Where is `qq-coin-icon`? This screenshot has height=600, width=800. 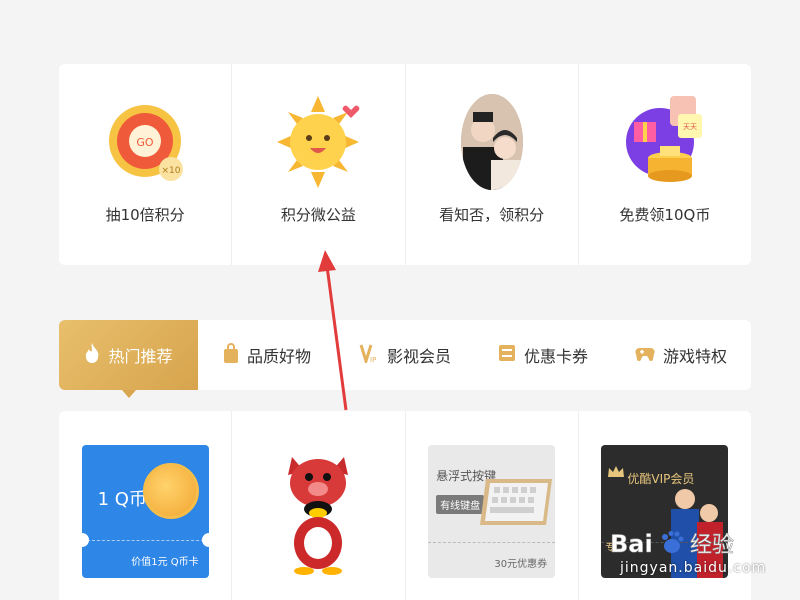 qq-coin-icon is located at coordinates (170, 491).